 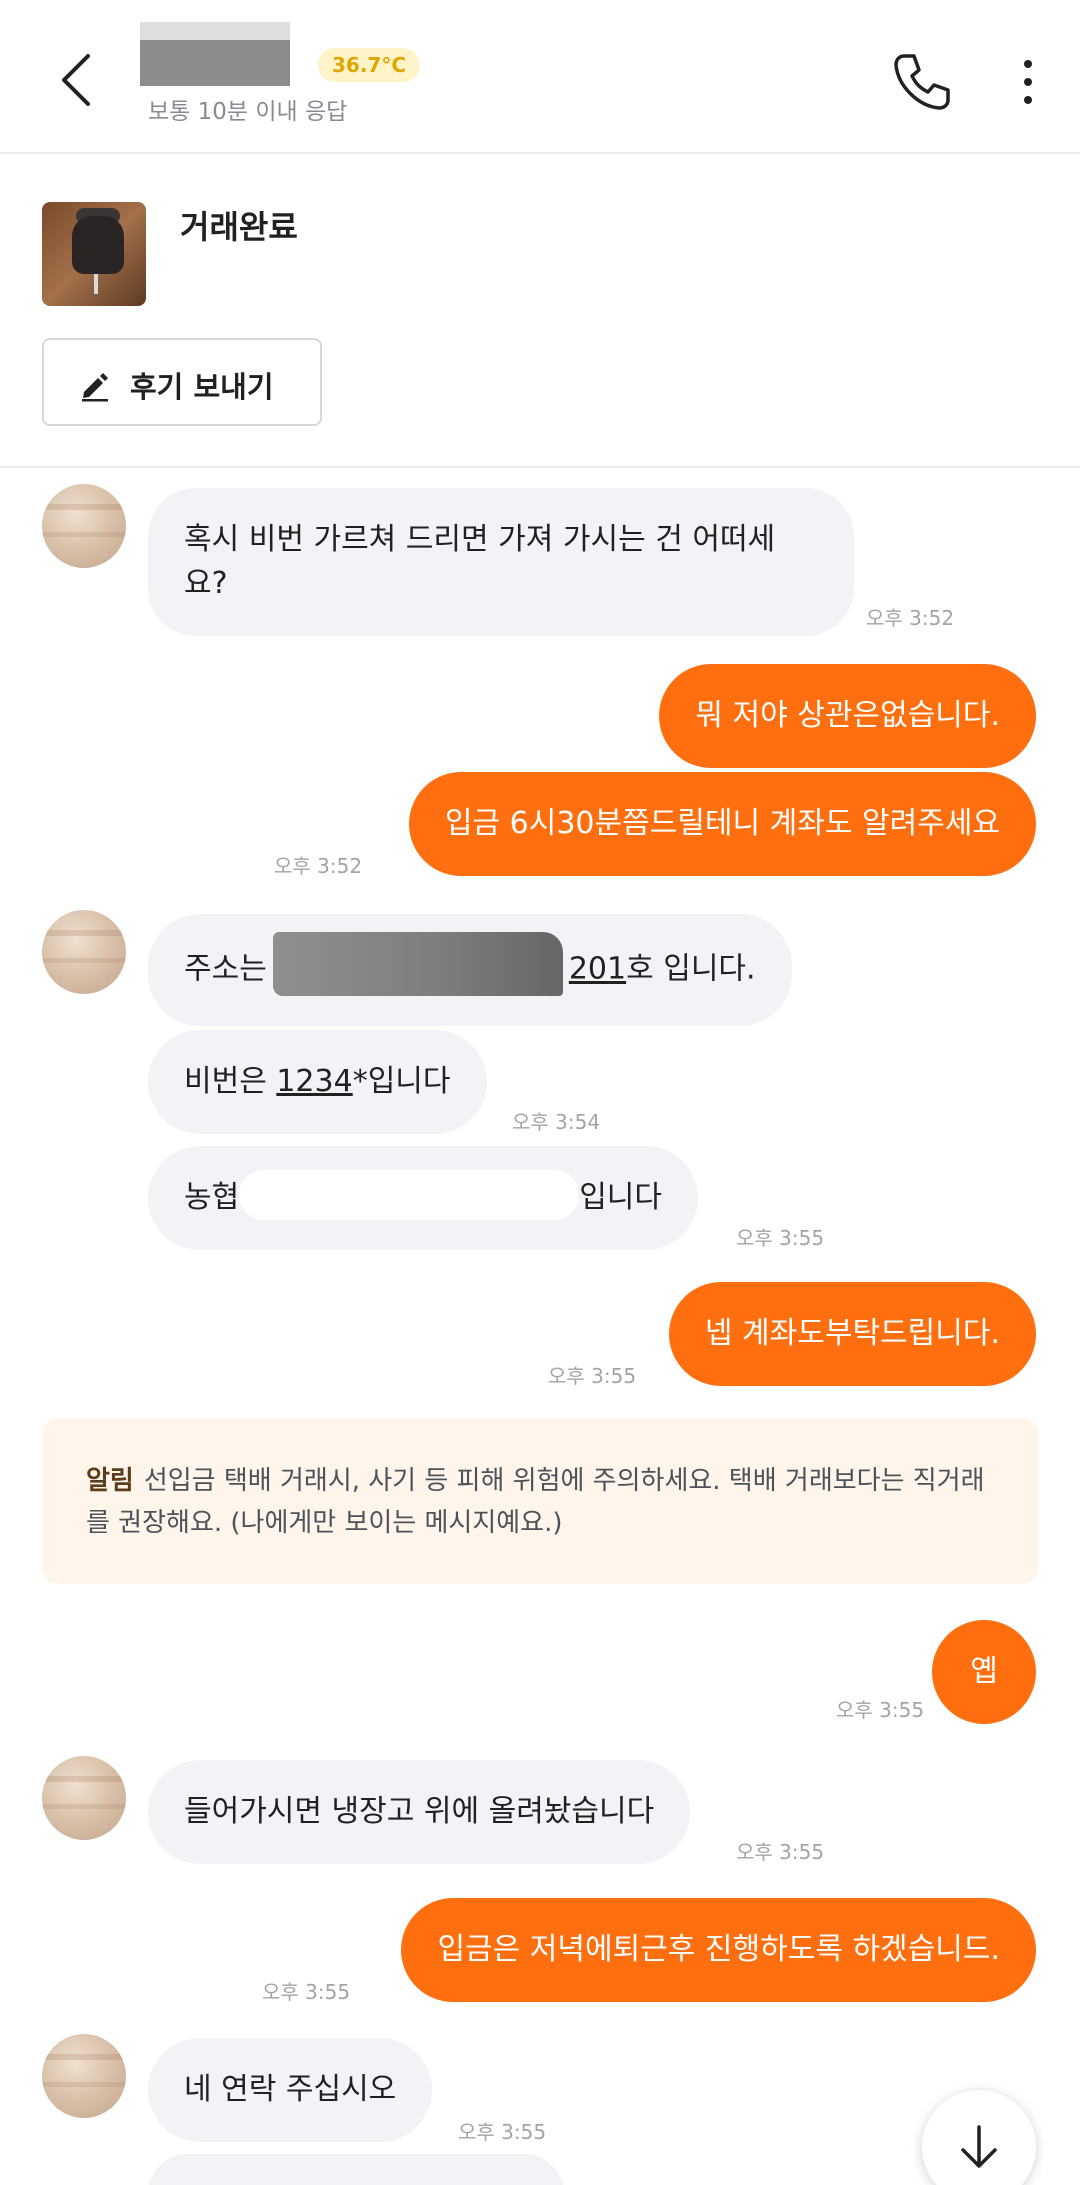 What do you see at coordinates (852, 1334) in the screenshot?
I see `message-bubble-outgoing: 넵 계좌도부탁드립니다.` at bounding box center [852, 1334].